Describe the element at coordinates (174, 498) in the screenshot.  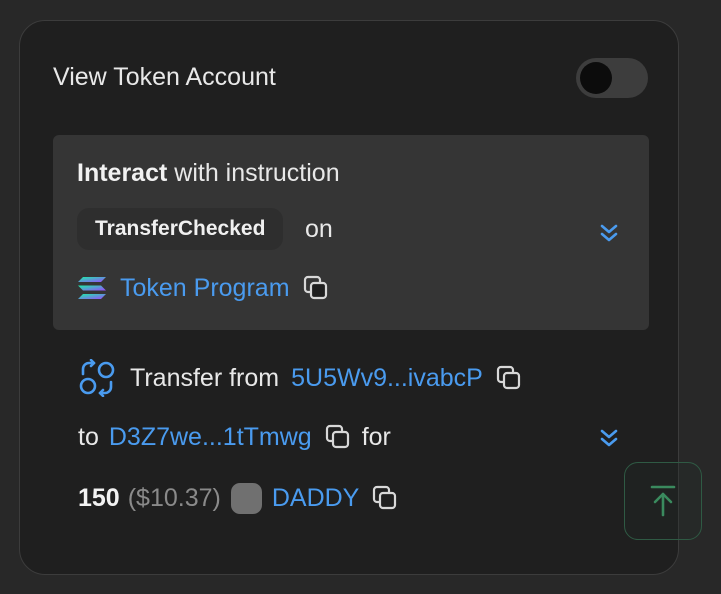
I see `usd-value: ($10.37)` at that location.